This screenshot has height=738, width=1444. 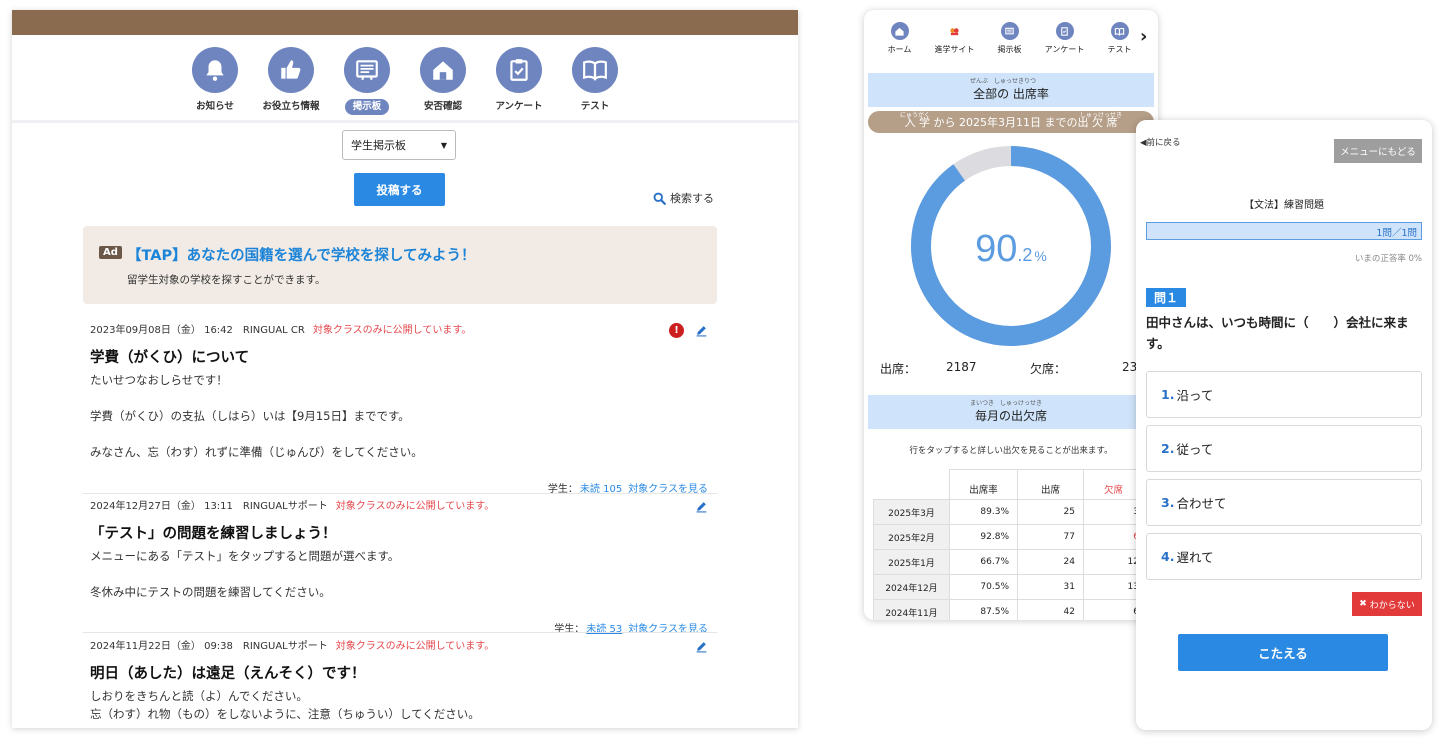 I want to click on nav-item-survey: アンケート, so click(x=519, y=81).